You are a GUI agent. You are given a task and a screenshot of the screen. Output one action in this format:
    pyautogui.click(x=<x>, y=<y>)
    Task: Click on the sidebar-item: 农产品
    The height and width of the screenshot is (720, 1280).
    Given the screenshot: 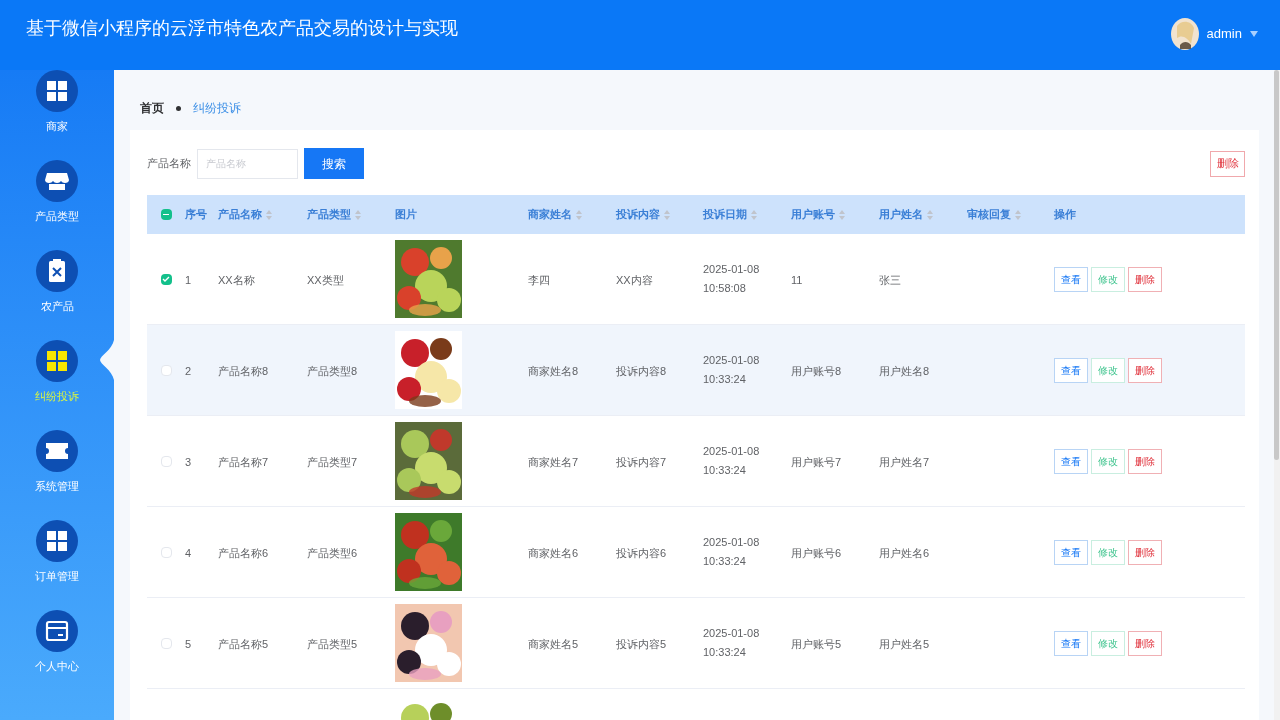 What is the action you would take?
    pyautogui.click(x=57, y=295)
    